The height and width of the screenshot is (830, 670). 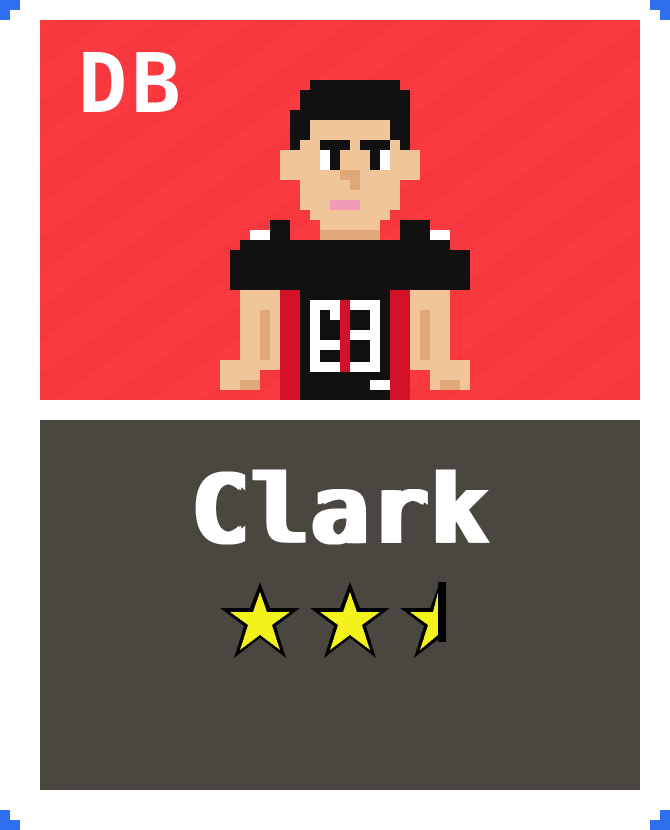 What do you see at coordinates (340, 510) in the screenshot?
I see `player-name: Clark` at bounding box center [340, 510].